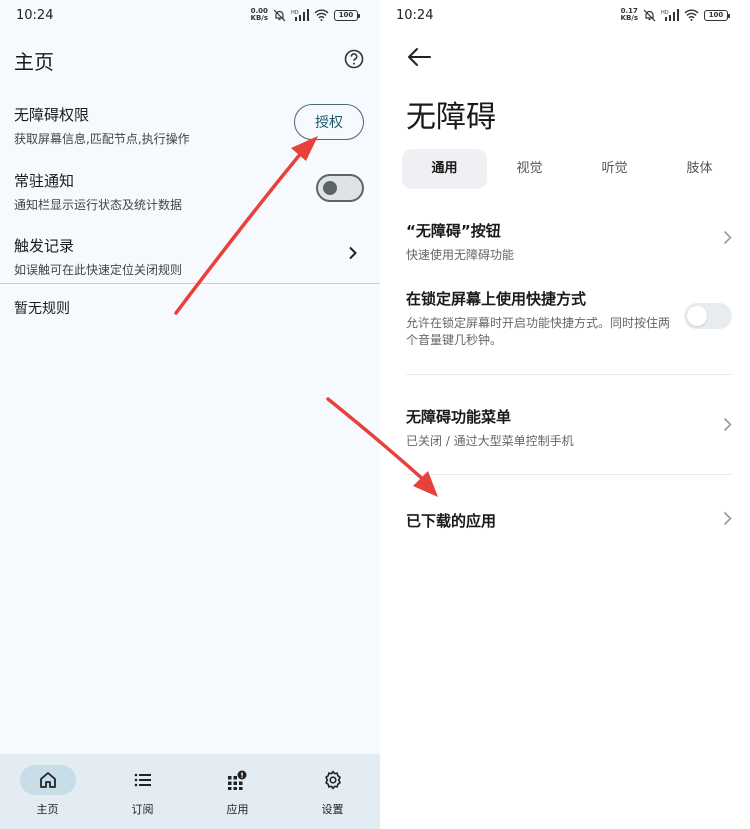  What do you see at coordinates (47, 791) in the screenshot?
I see `nav-item-home: 主页` at bounding box center [47, 791].